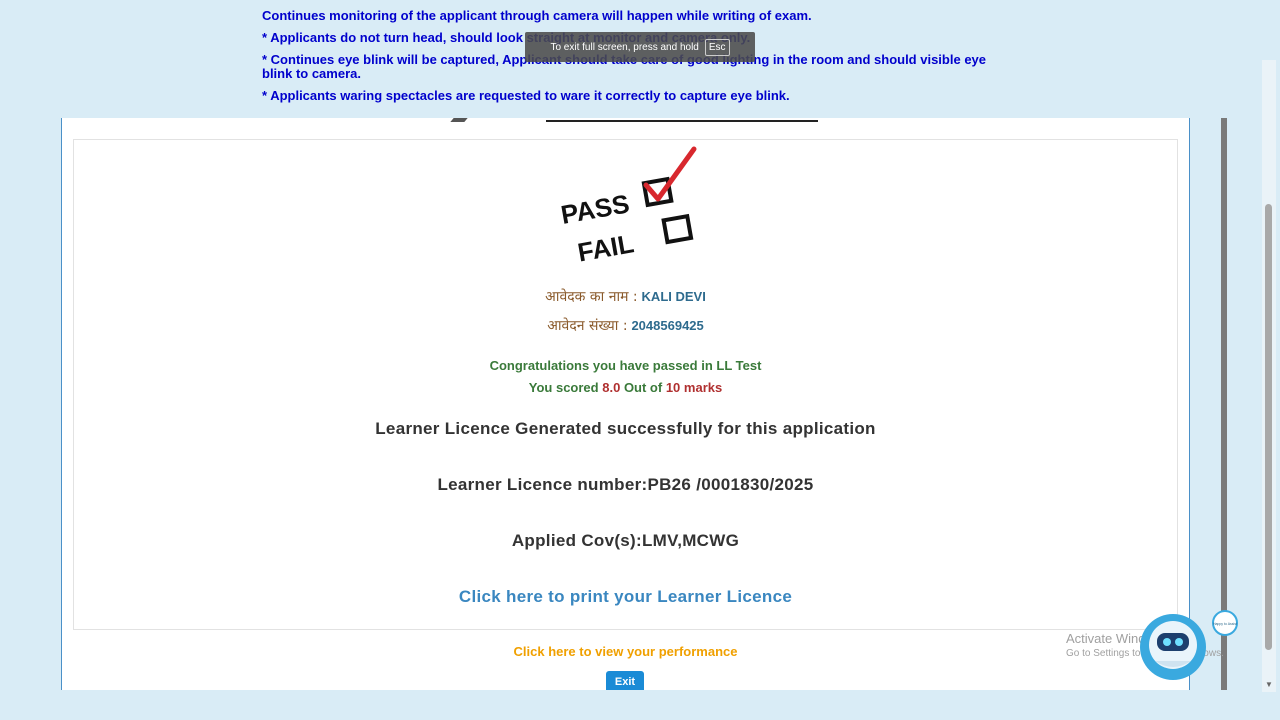  What do you see at coordinates (625, 651) in the screenshot?
I see `view-performance-link: Click here to view your performance` at bounding box center [625, 651].